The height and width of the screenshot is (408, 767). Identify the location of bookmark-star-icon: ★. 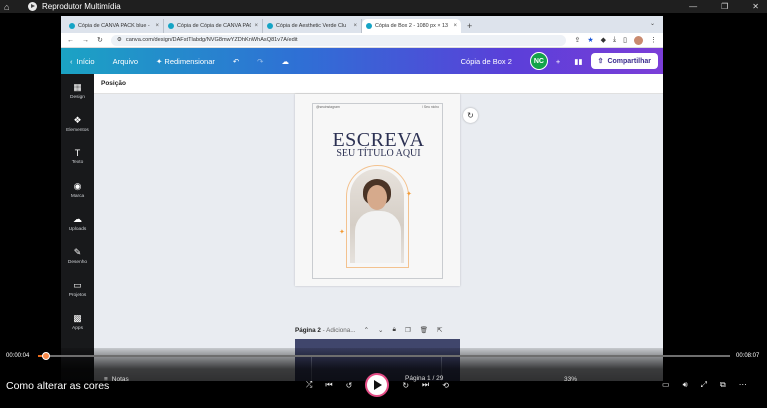
(590, 40).